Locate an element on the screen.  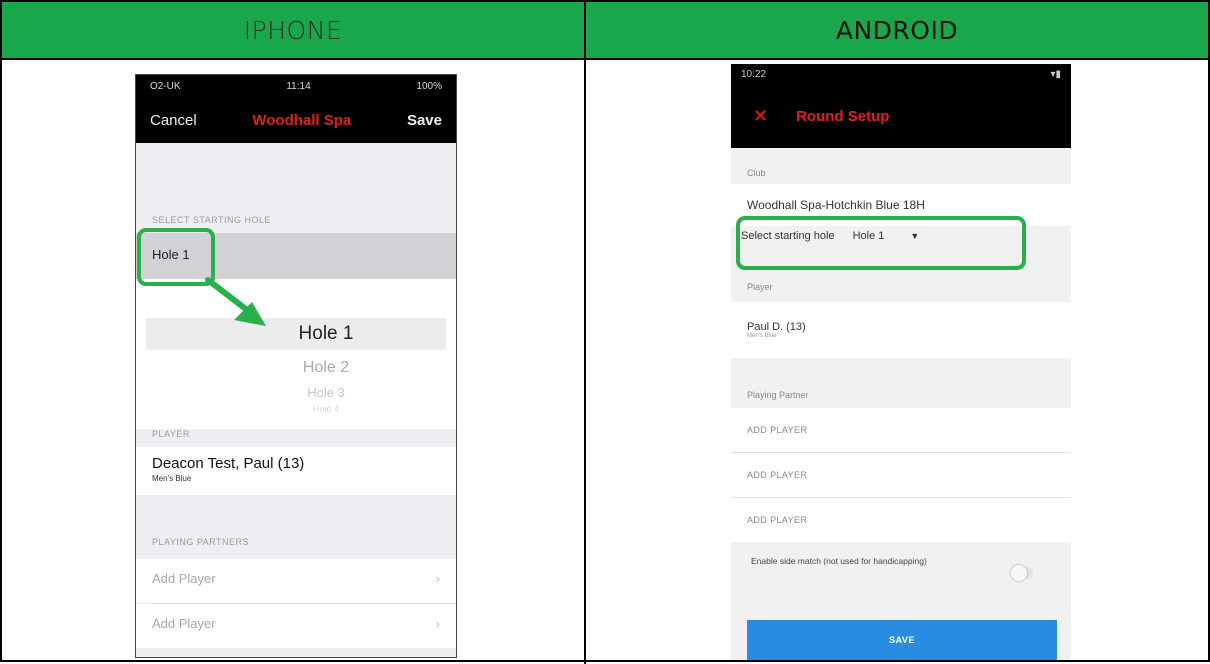
android-toolbar: ✕ Round Setup is located at coordinates (901, 116).